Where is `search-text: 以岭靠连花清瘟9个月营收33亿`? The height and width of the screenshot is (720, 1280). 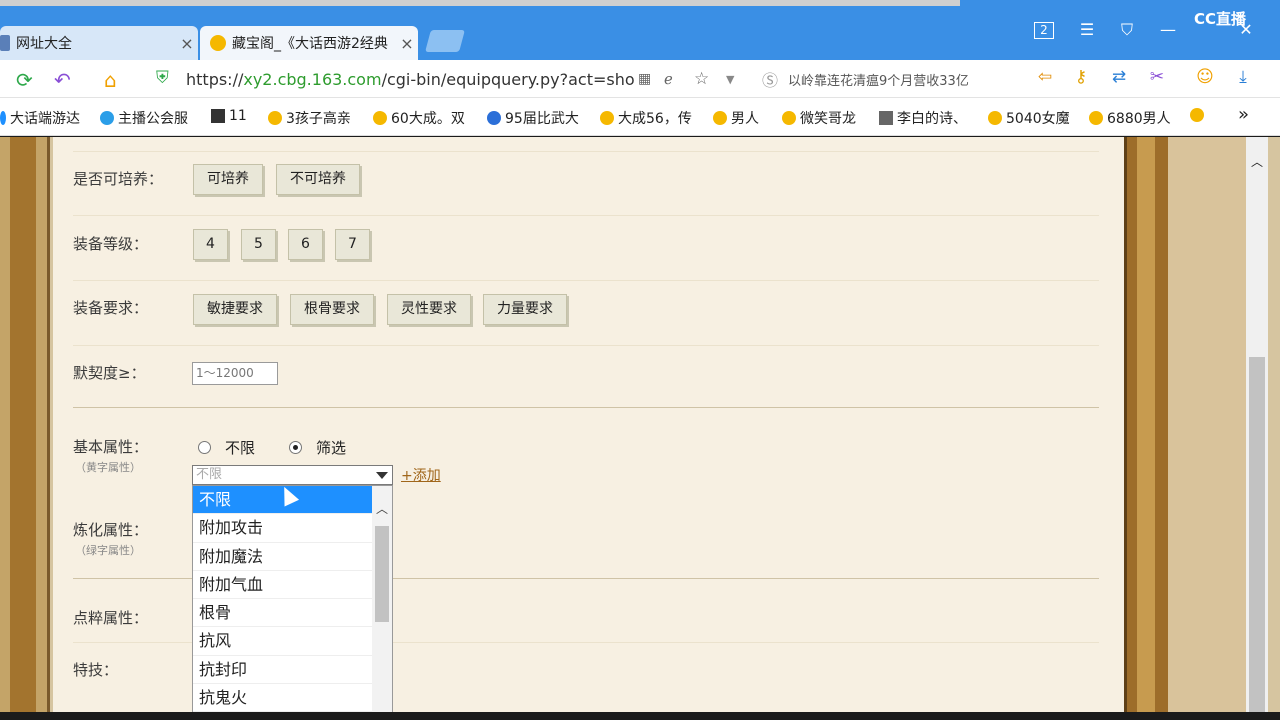
search-text: 以岭靠连花清瘟9个月营收33亿 is located at coordinates (878, 81).